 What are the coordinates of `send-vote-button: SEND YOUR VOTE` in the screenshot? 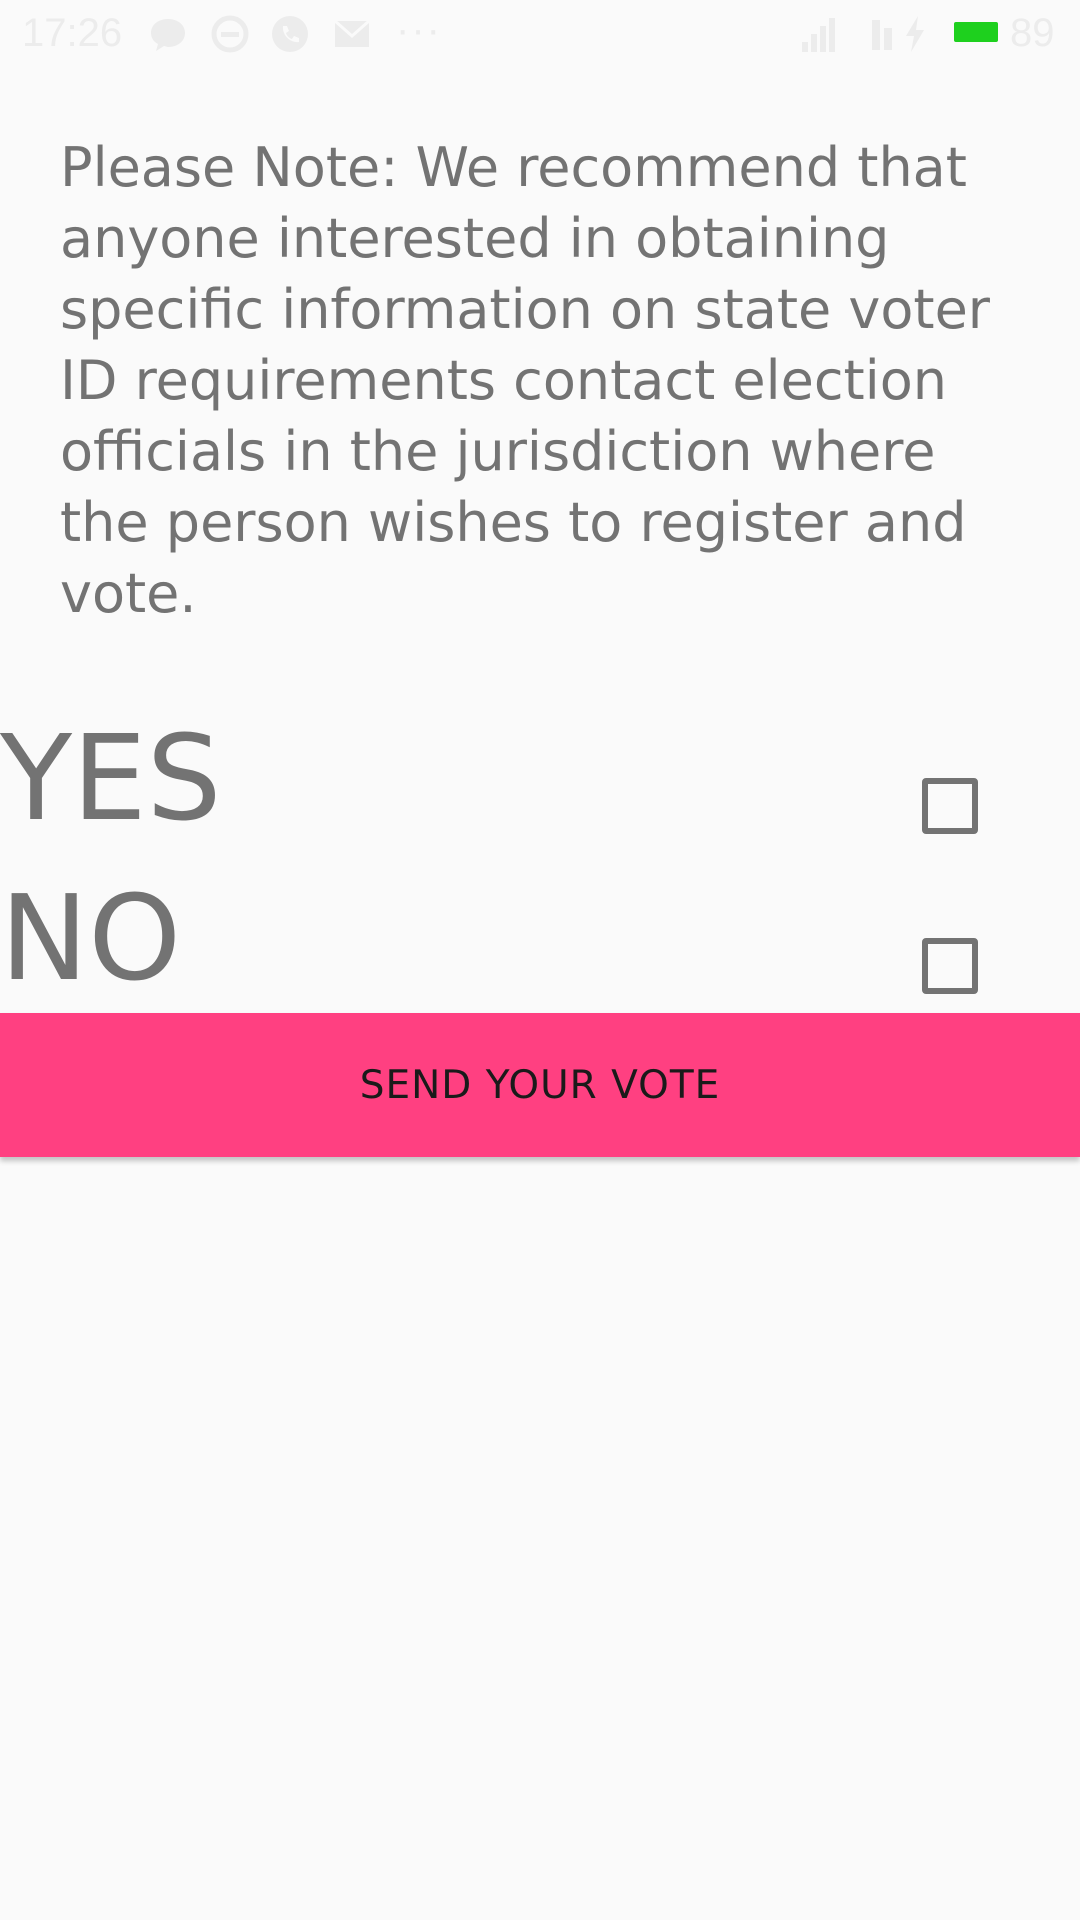 It's located at (540, 1085).